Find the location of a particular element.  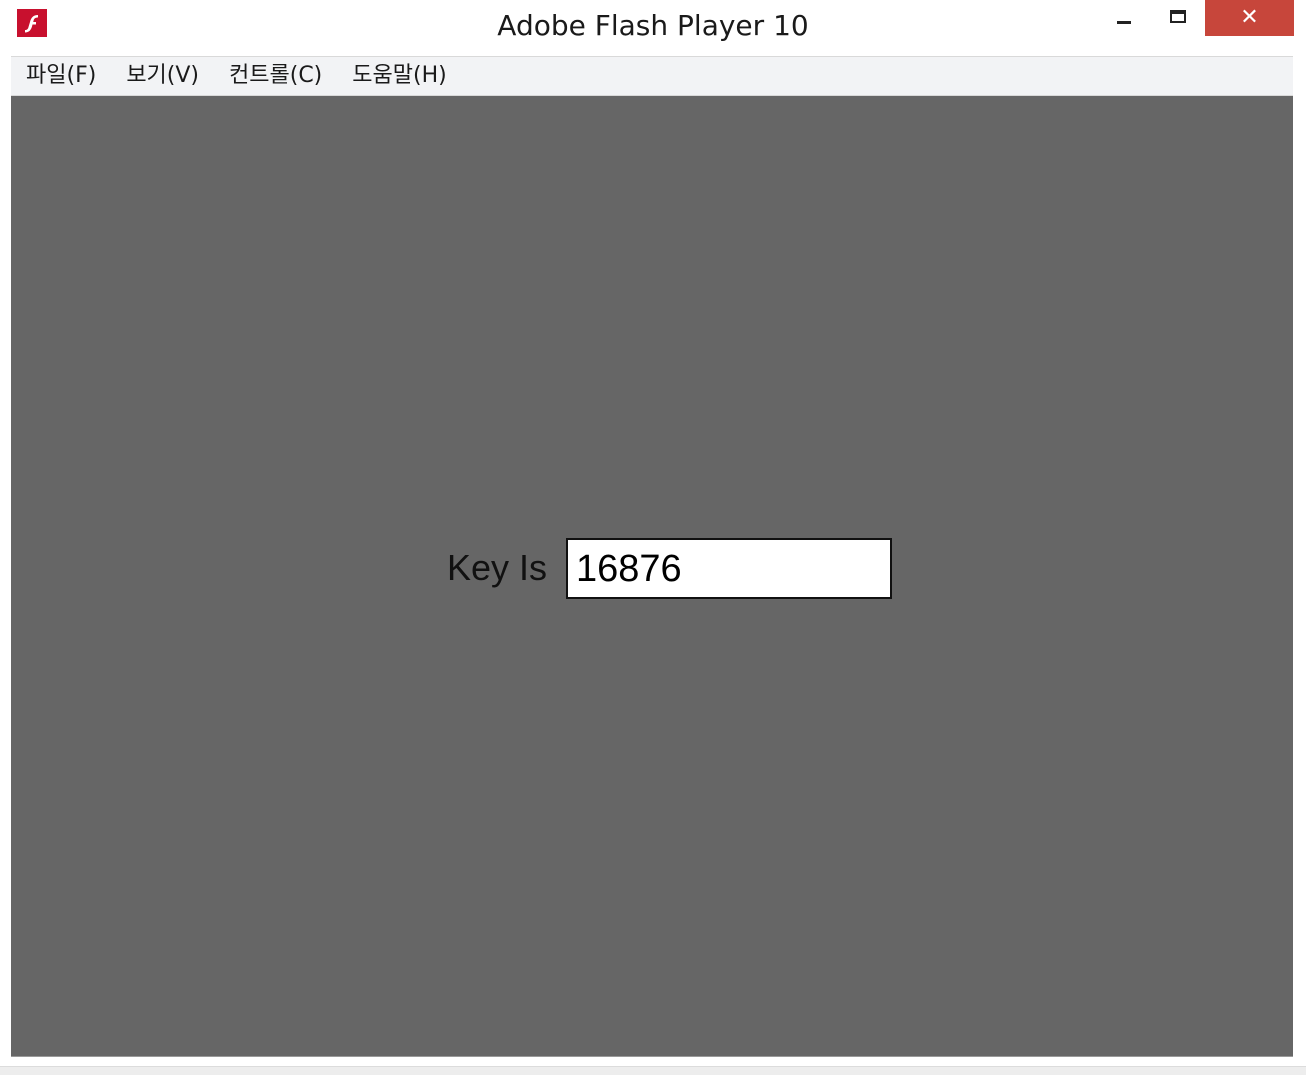

minimize-icon is located at coordinates (1124, 22).